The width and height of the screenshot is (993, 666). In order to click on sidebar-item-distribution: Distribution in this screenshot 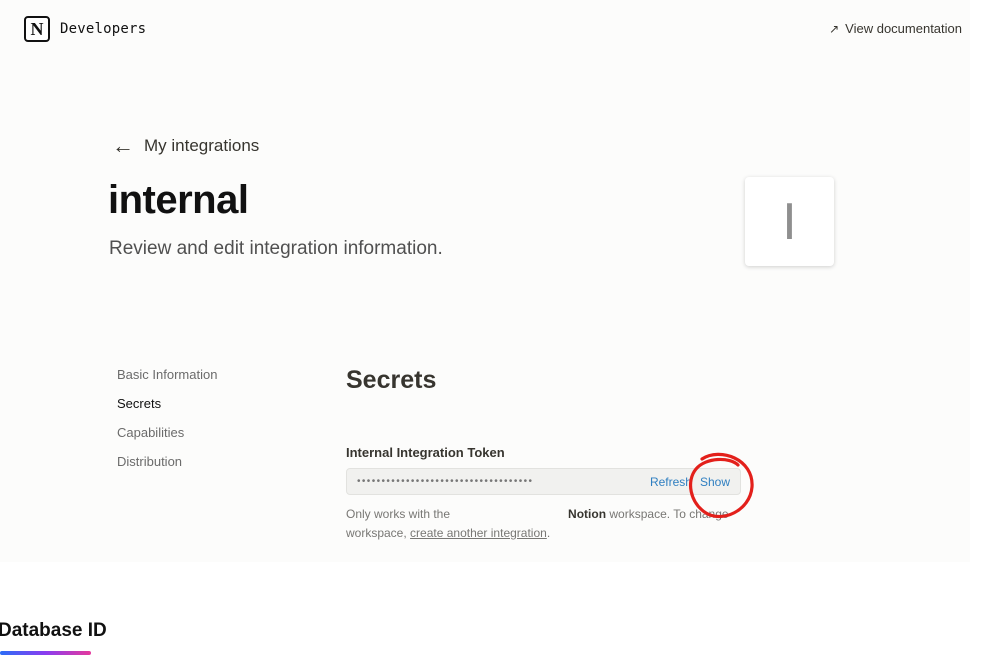, I will do `click(167, 468)`.